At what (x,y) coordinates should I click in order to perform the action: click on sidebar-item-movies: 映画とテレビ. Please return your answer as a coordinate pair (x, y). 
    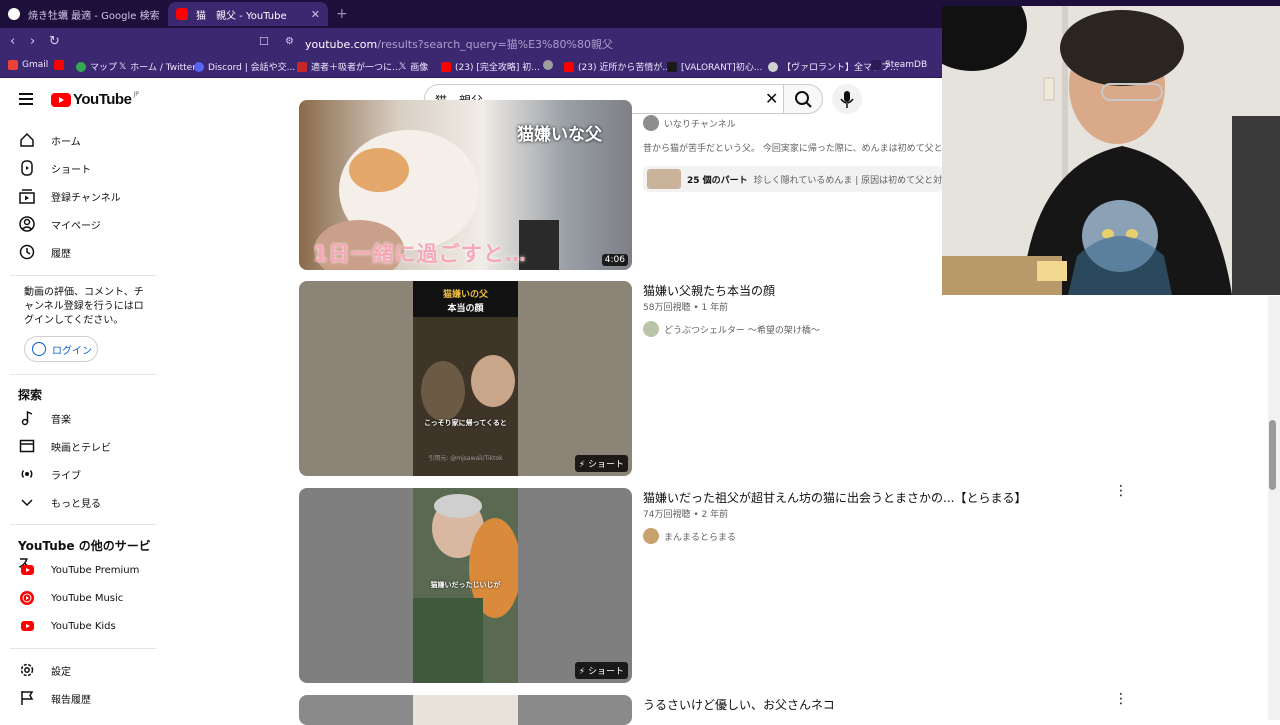
    Looking at the image, I should click on (78, 446).